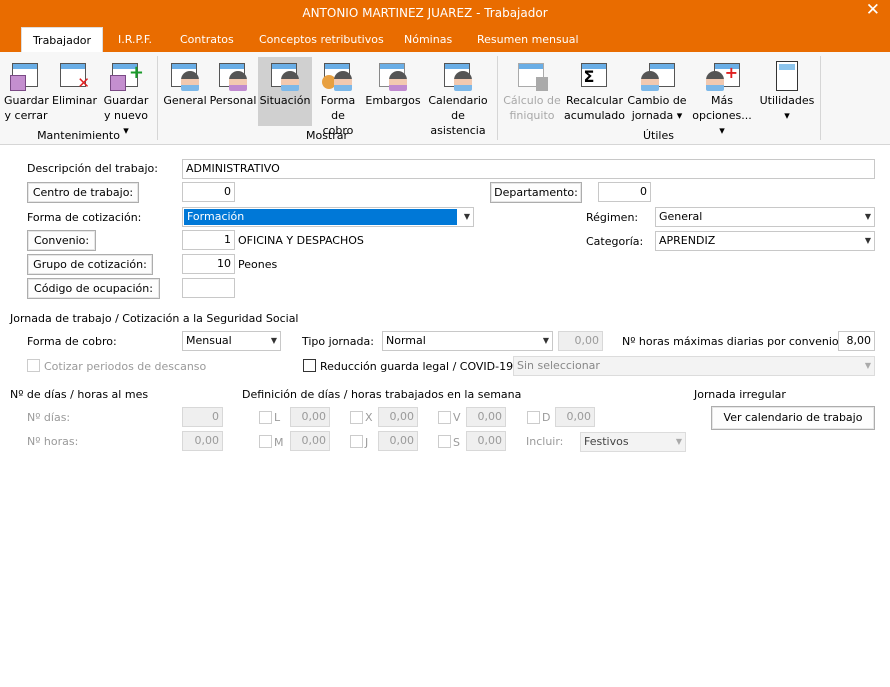  Describe the element at coordinates (258, 264) in the screenshot. I see `grupo-text: Peones` at that location.